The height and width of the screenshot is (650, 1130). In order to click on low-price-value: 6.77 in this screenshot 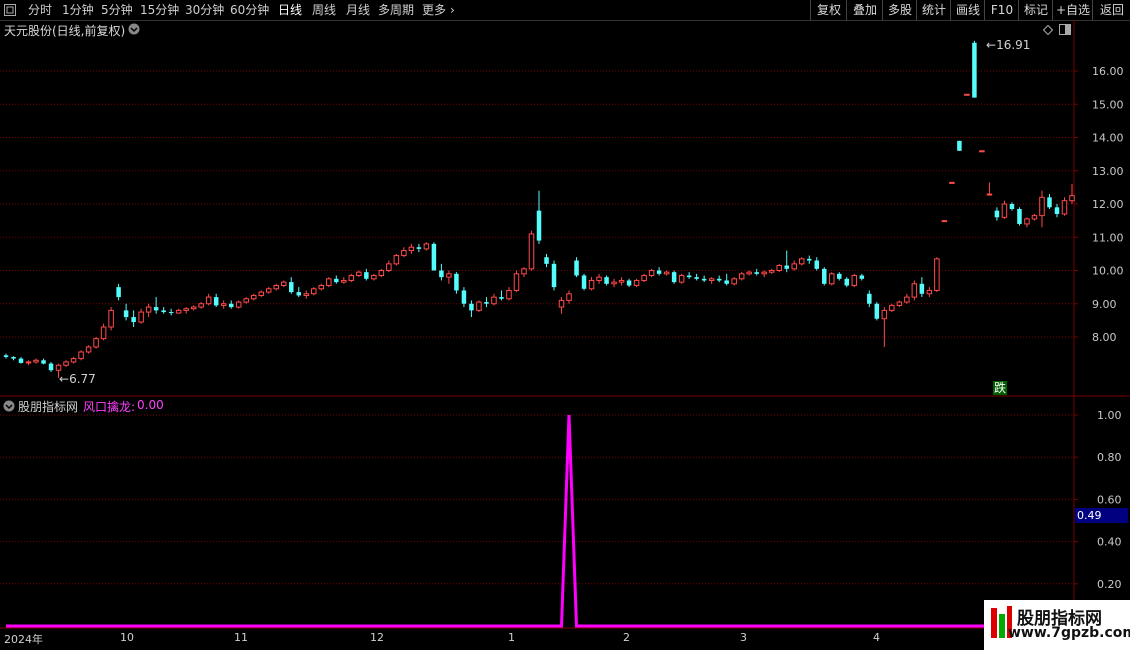, I will do `click(82, 379)`.